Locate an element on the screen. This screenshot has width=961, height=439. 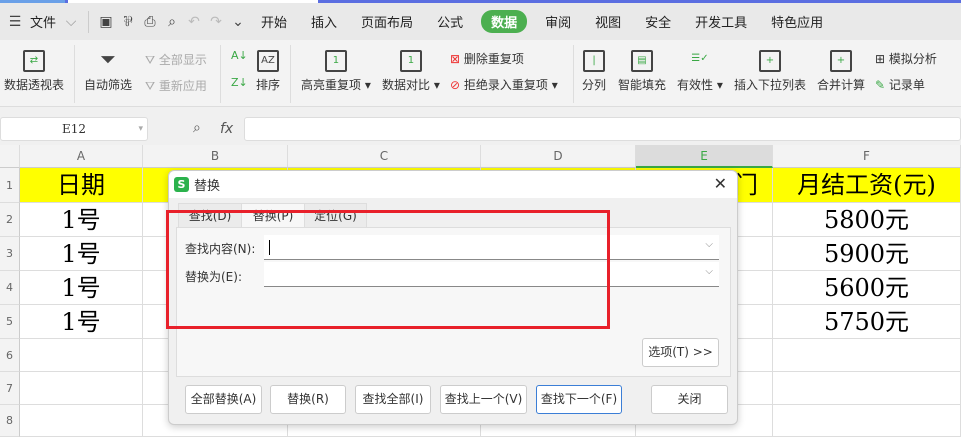
tab-home: 开始 is located at coordinates (274, 21).